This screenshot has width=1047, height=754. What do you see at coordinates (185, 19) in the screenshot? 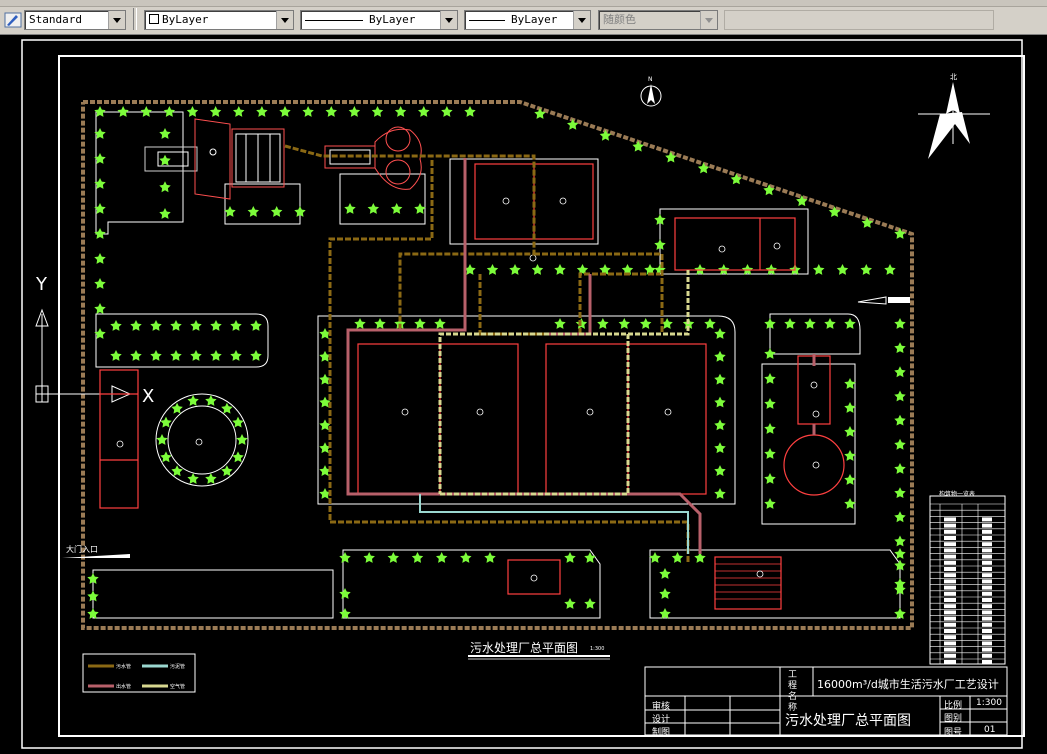
I see `layer-value: ByLayer` at bounding box center [185, 19].